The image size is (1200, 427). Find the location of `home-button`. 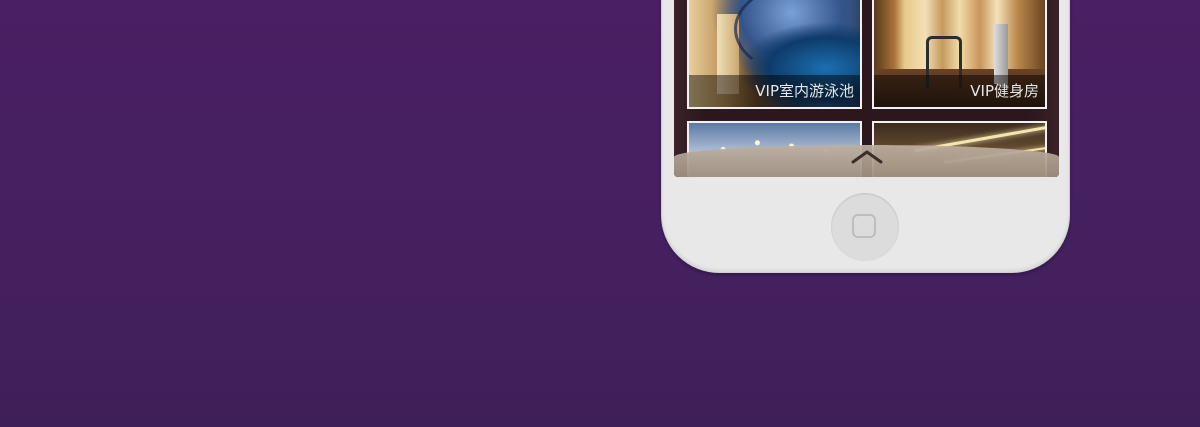

home-button is located at coordinates (865, 227).